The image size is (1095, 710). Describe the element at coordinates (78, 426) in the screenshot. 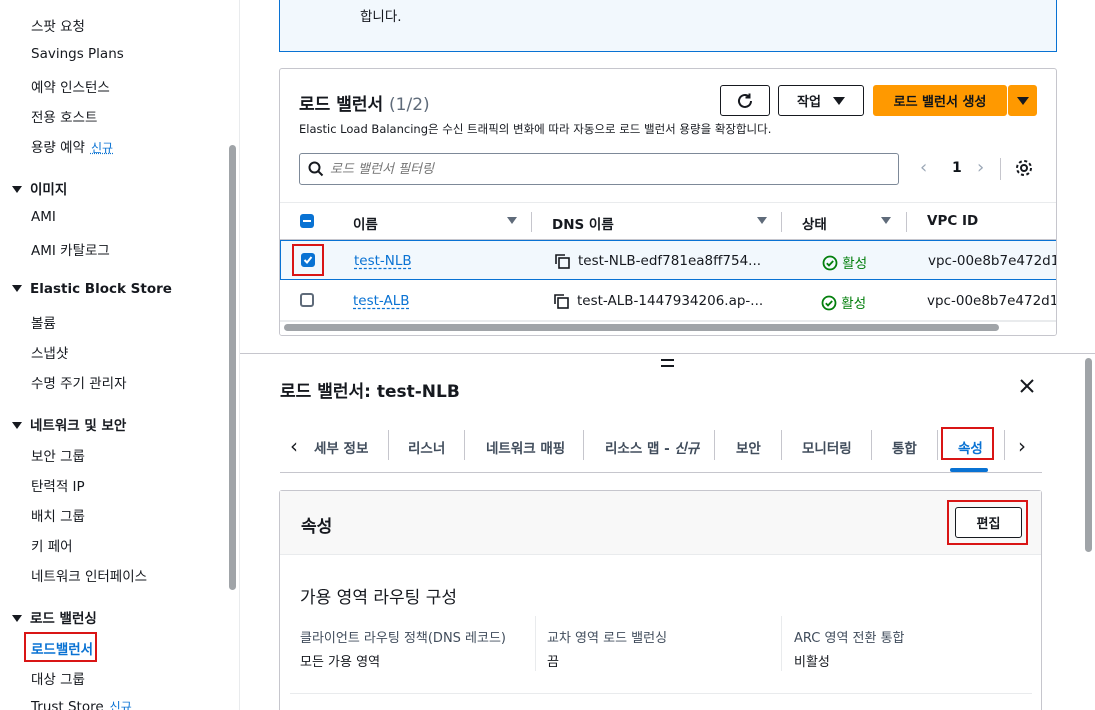

I see `section-title: 네트워크 및 보안` at that location.